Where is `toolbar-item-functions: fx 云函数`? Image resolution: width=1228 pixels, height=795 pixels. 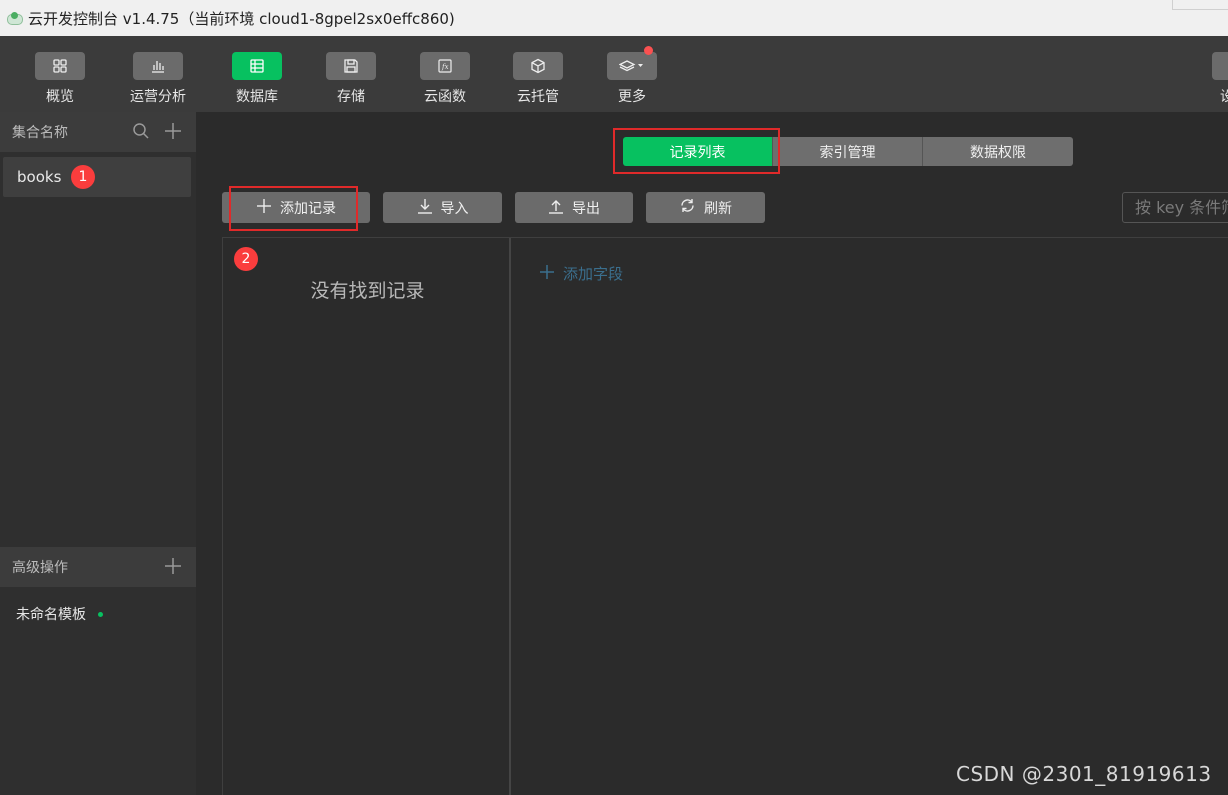
toolbar-item-functions: fx 云函数 is located at coordinates (445, 79).